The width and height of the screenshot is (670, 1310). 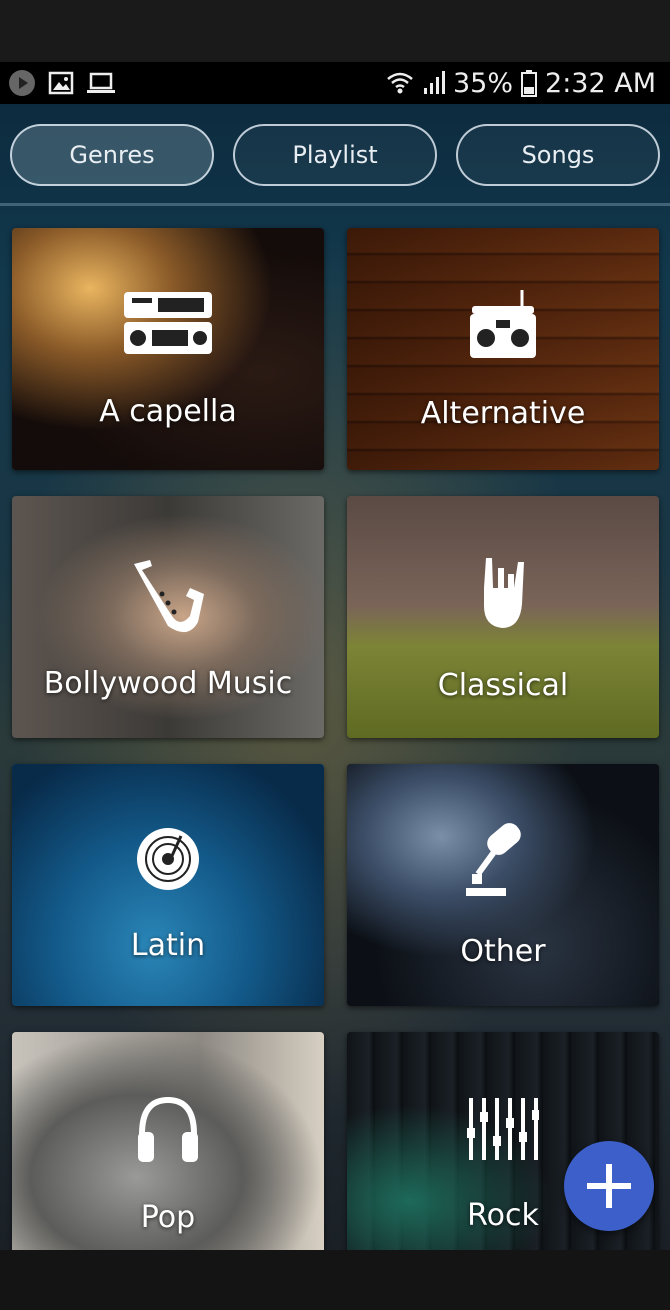 I want to click on tab-playlist: Playlist, so click(x=335, y=155).